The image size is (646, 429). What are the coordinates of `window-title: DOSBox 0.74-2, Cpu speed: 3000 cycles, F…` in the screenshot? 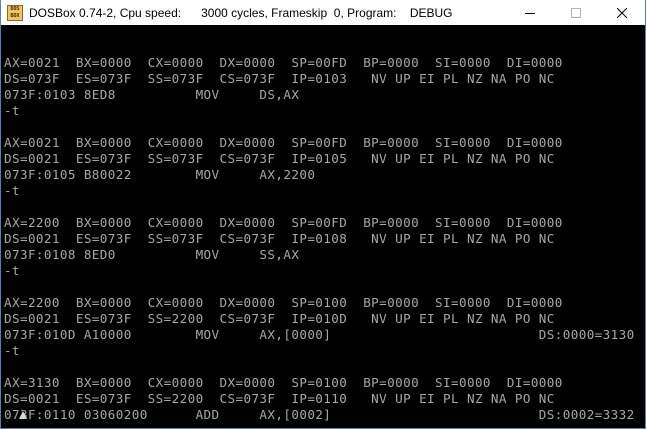 It's located at (241, 12).